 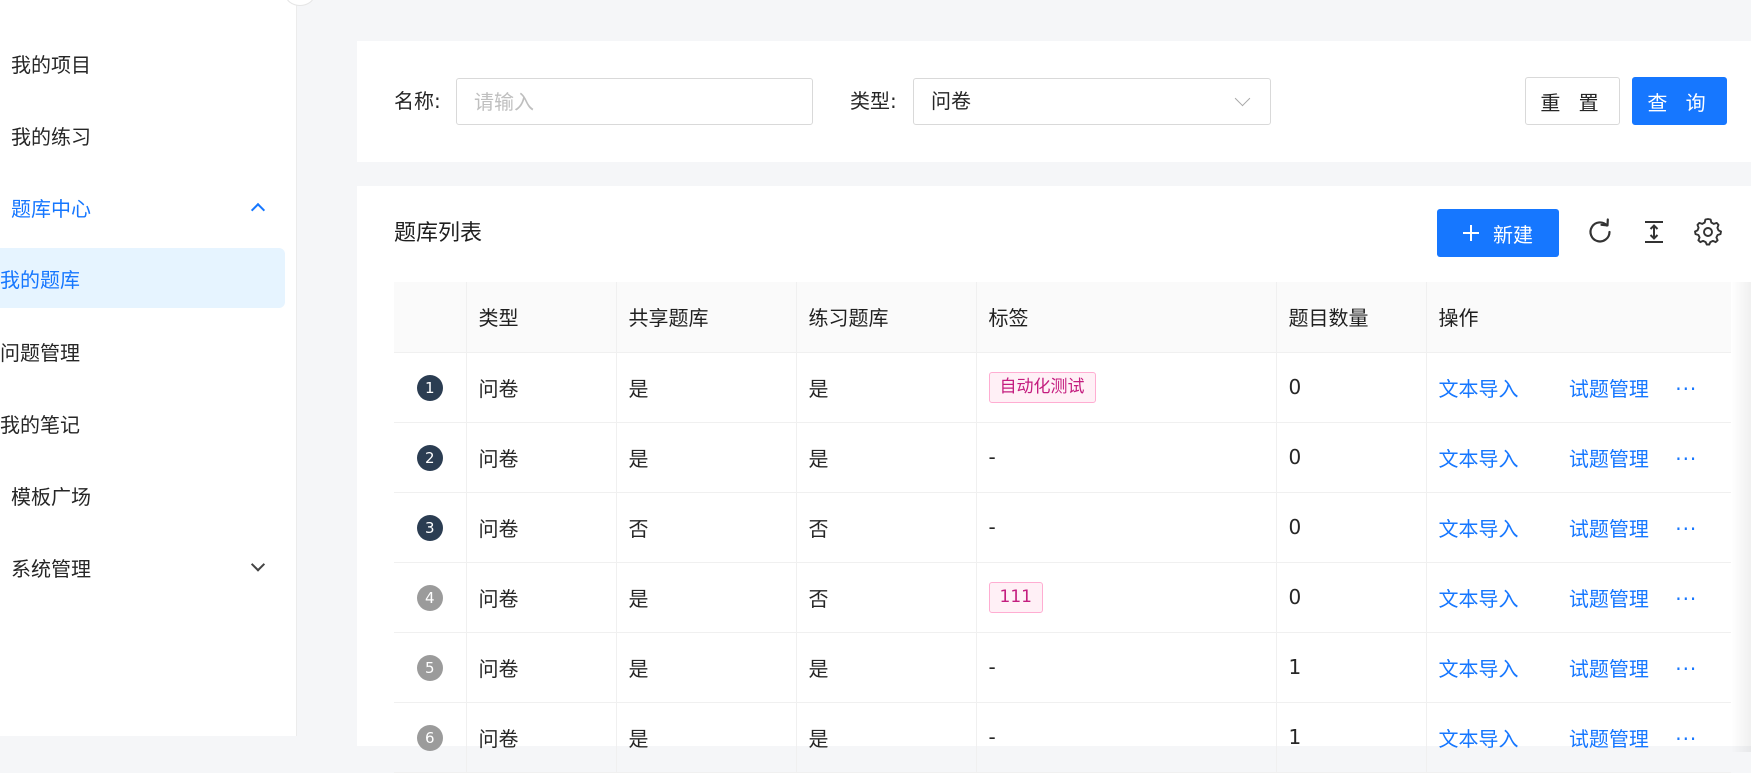 What do you see at coordinates (1600, 232) in the screenshot?
I see `refresh-icon` at bounding box center [1600, 232].